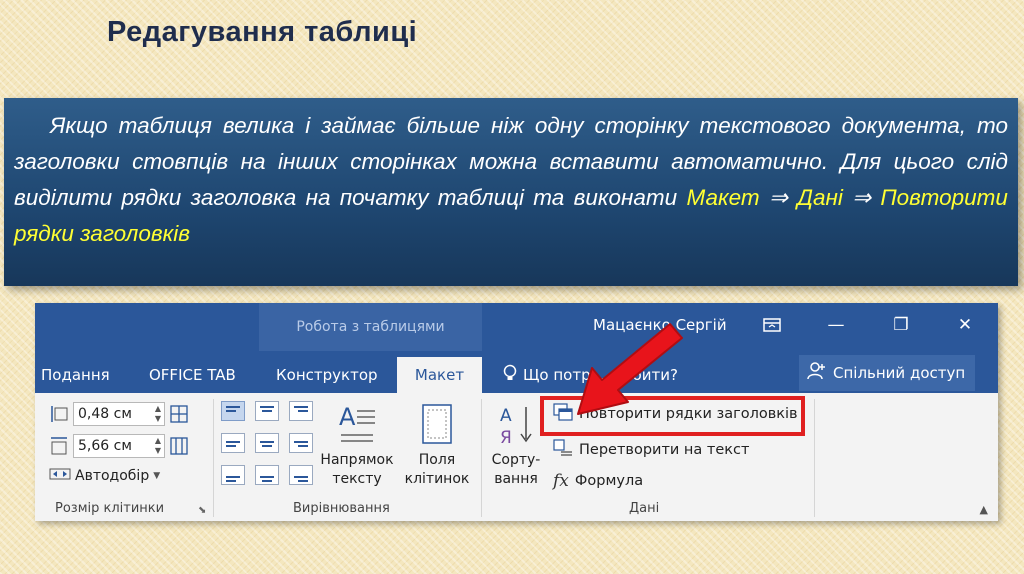  What do you see at coordinates (267, 475) in the screenshot?
I see `align-bottom-center-button` at bounding box center [267, 475].